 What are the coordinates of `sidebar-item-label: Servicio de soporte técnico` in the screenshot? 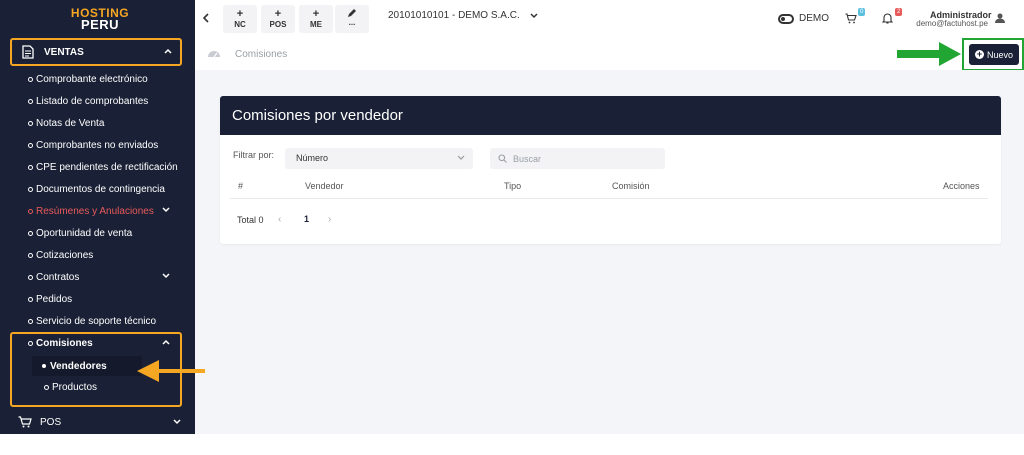 It's located at (96, 321).